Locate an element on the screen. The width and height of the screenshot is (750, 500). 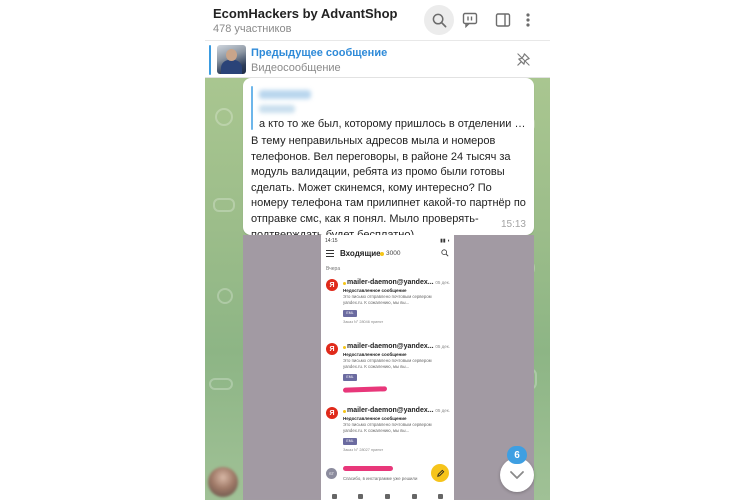
phone-status-time: 14:15 is located at coordinates (331, 241).